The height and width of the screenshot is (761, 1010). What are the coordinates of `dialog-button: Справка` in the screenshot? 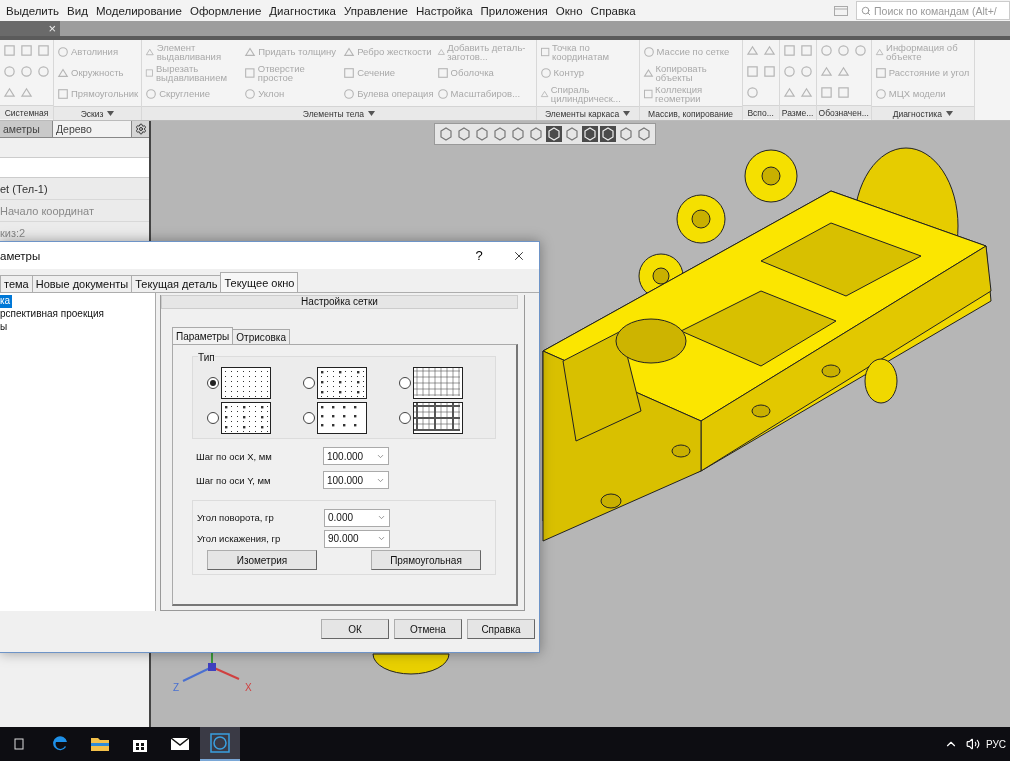 It's located at (501, 629).